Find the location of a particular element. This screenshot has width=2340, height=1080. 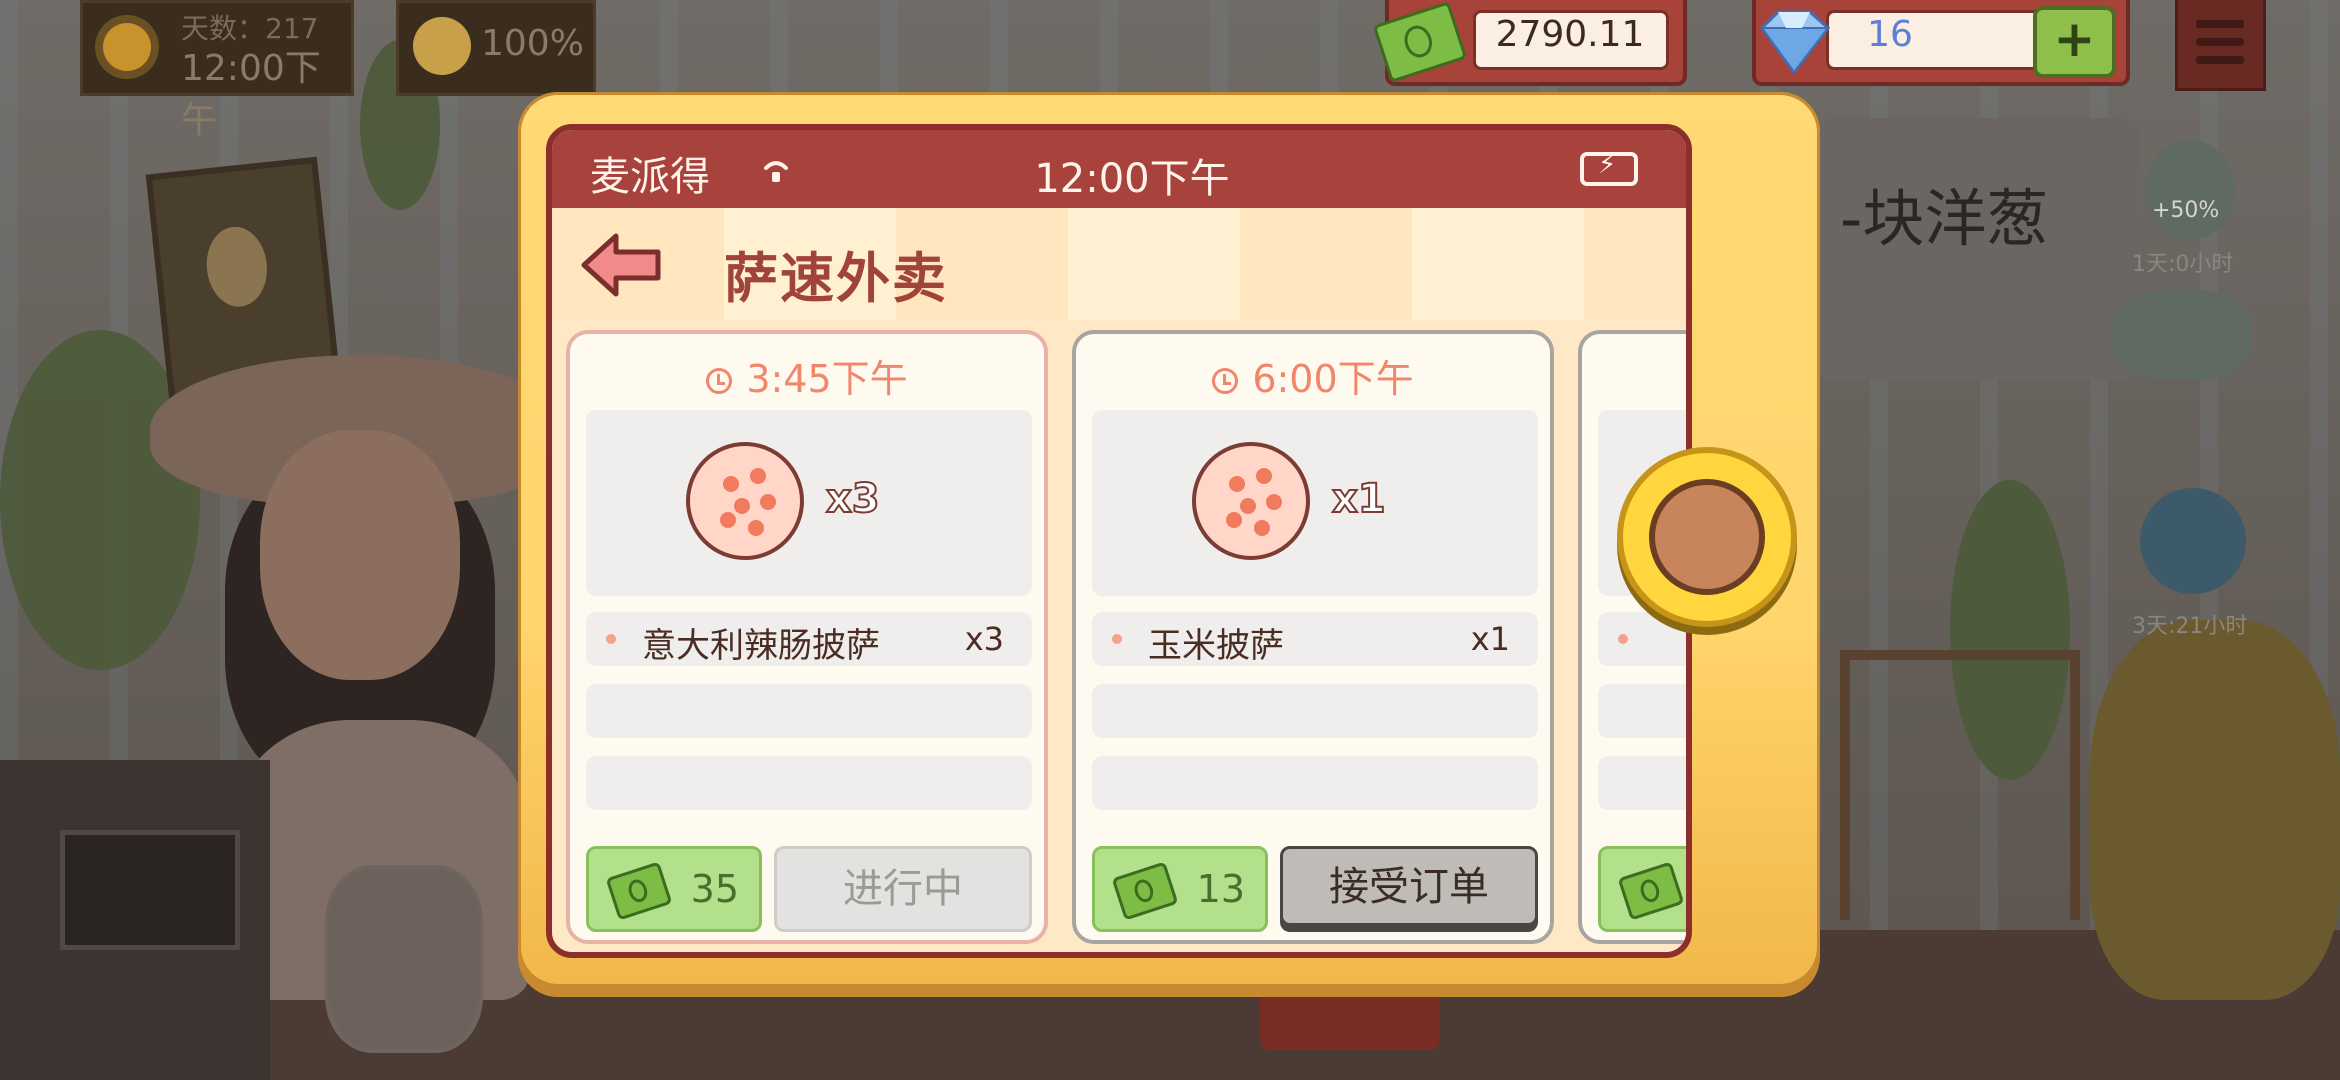

order-line-item: 玉米披萨 x1 is located at coordinates (1315, 639).